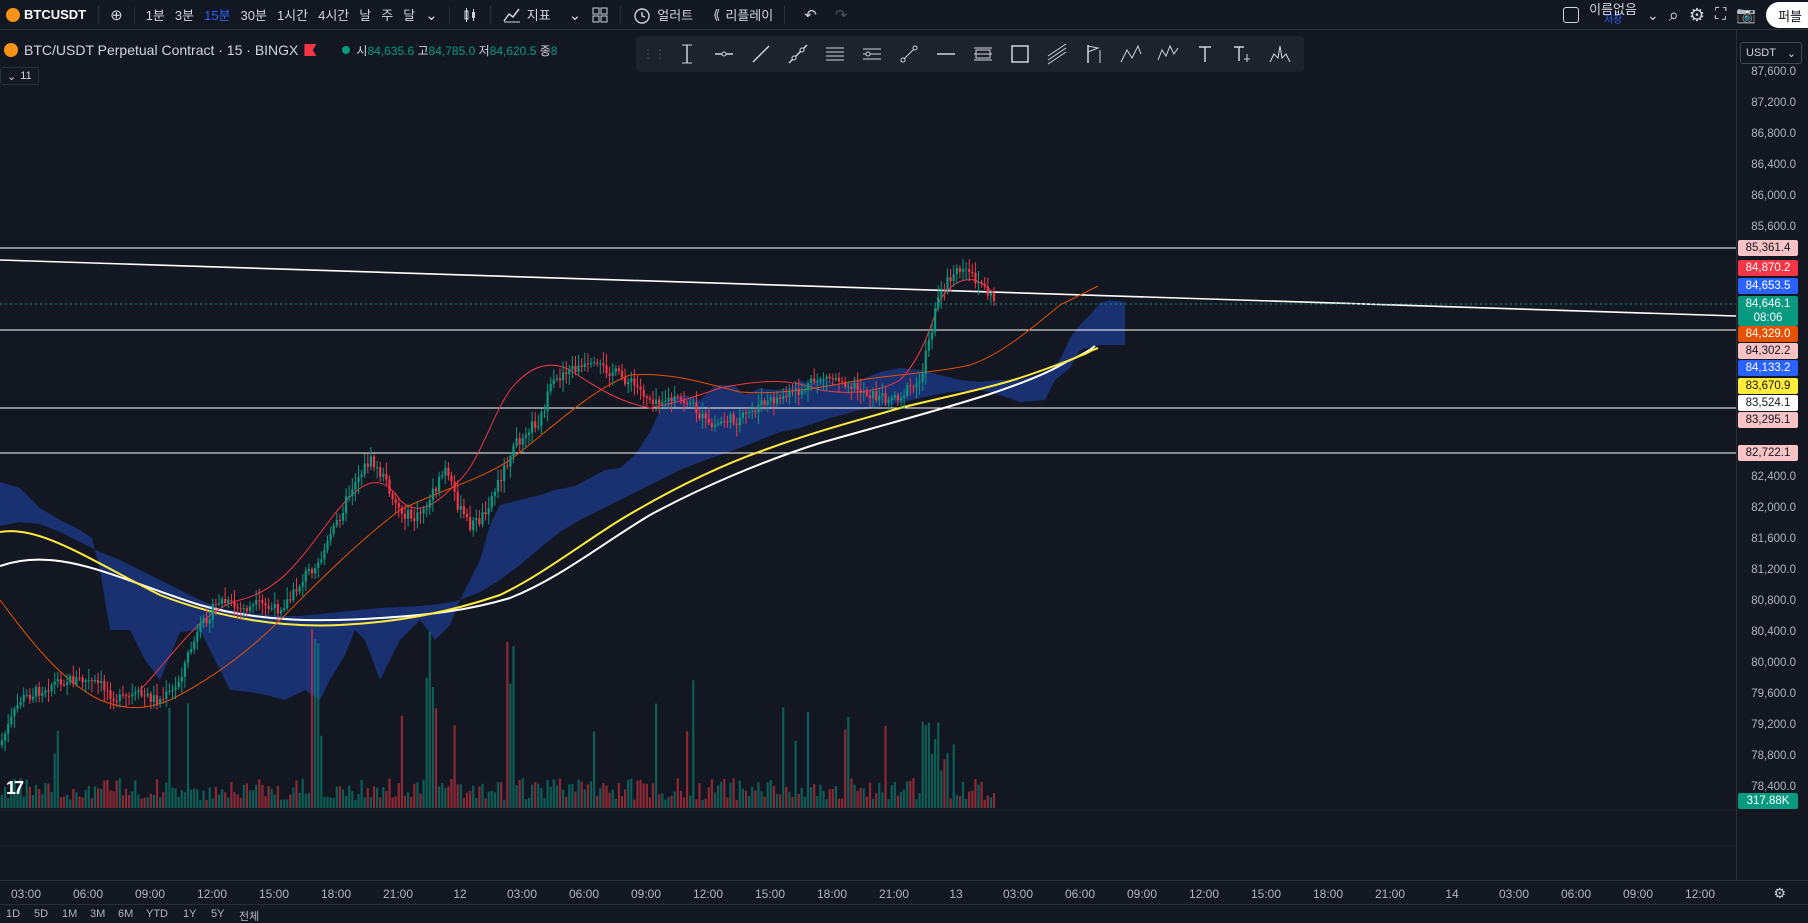 This screenshot has width=1808, height=923. What do you see at coordinates (1168, 54) in the screenshot?
I see `elliott-wave-icon` at bounding box center [1168, 54].